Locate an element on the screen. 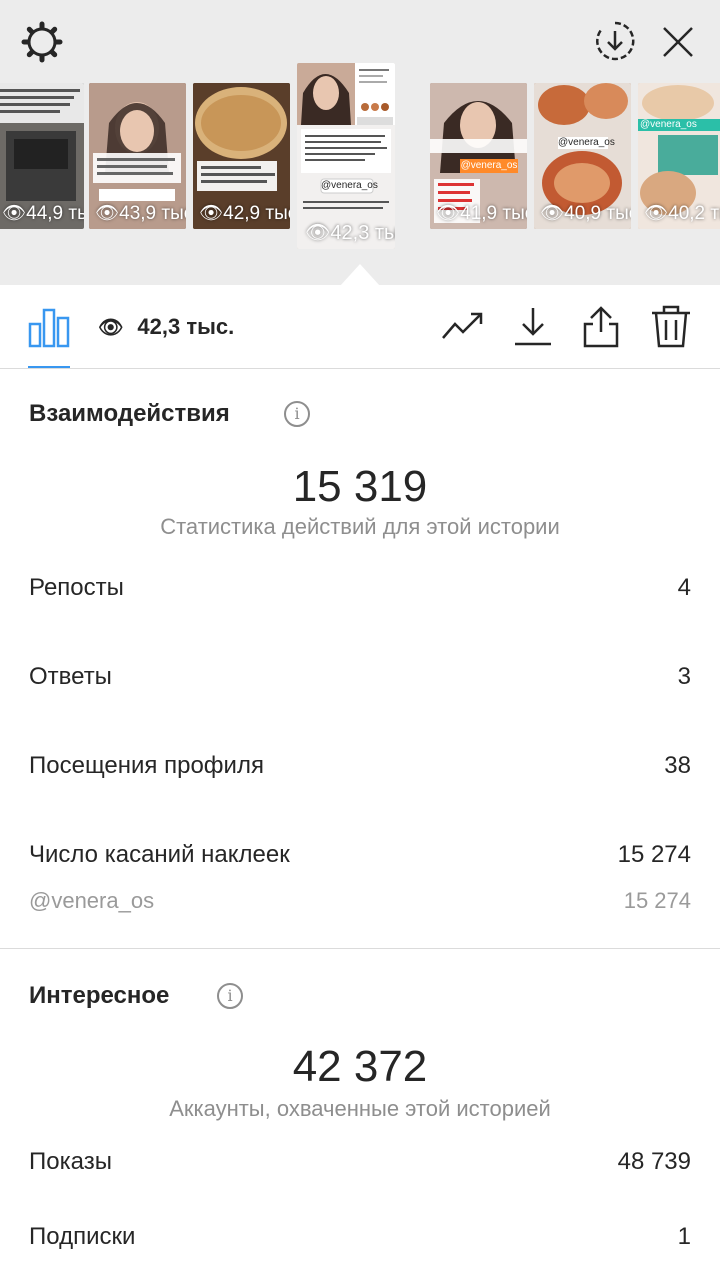 The image size is (720, 1280). sticker-mention-label: @venera_os is located at coordinates (92, 900).